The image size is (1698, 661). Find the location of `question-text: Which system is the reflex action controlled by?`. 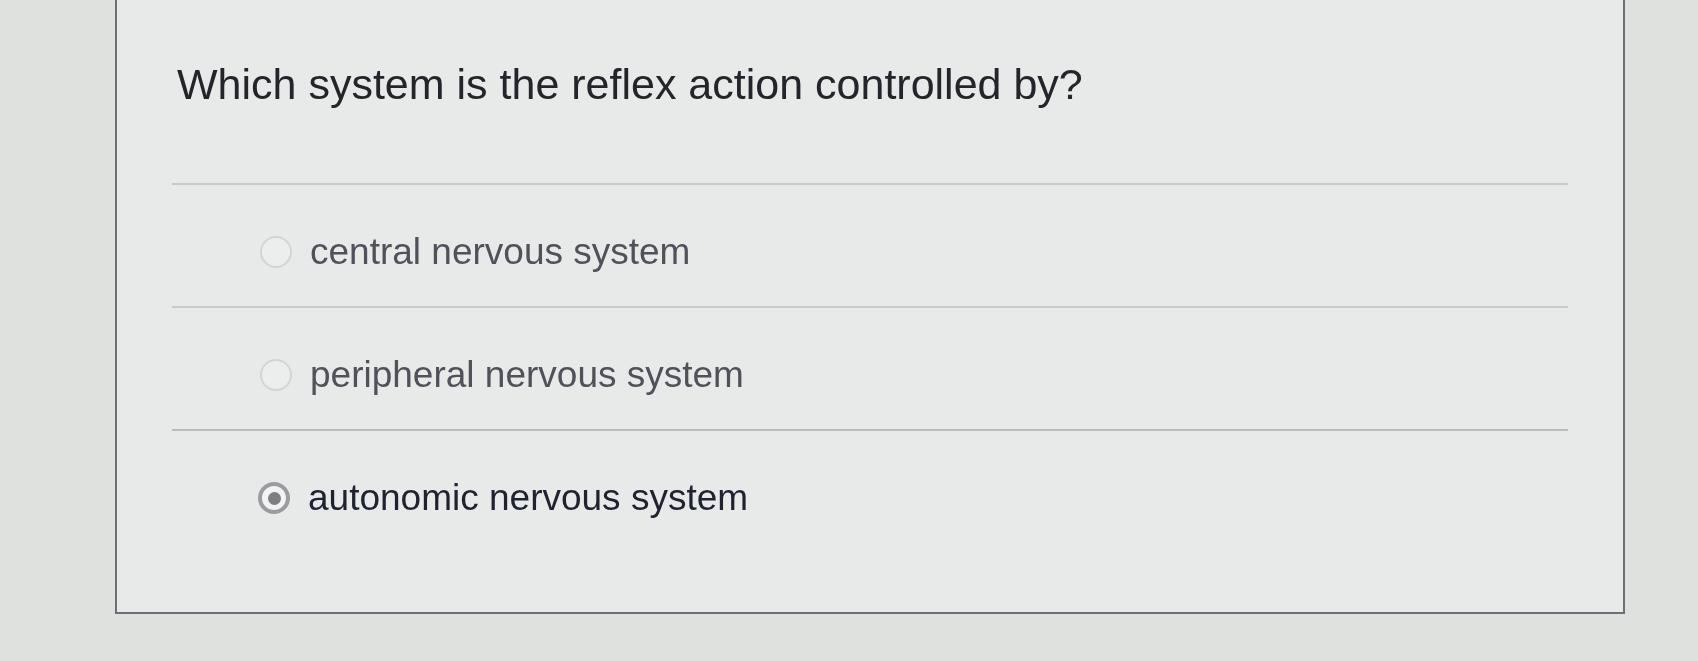

question-text: Which system is the reflex action controlled by? is located at coordinates (630, 84).